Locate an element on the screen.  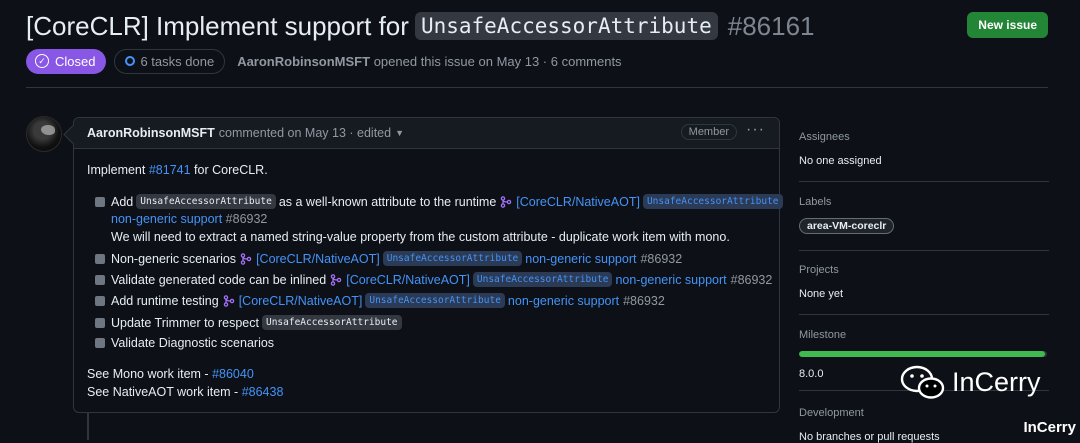
naot-issue-link: #86438 is located at coordinates (263, 392).